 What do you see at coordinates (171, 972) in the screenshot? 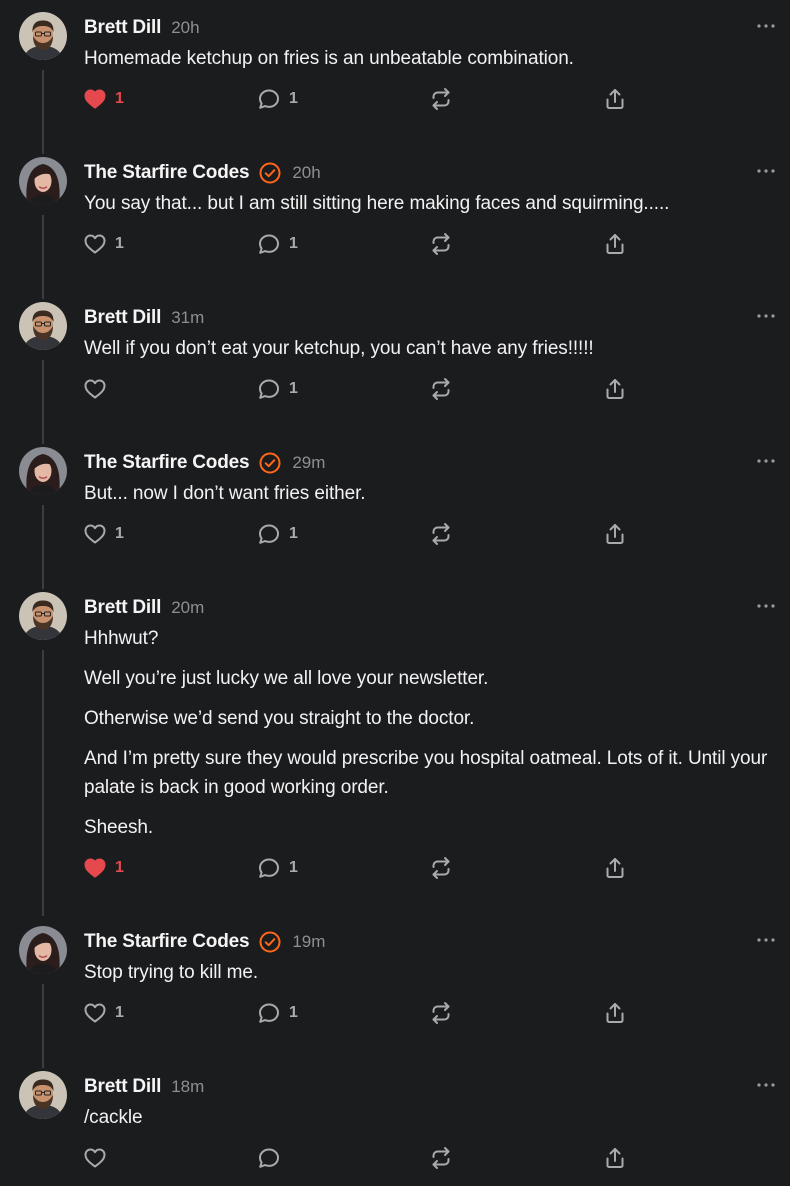
I see `comment-paragraph: Stop trying to kill me.` at bounding box center [171, 972].